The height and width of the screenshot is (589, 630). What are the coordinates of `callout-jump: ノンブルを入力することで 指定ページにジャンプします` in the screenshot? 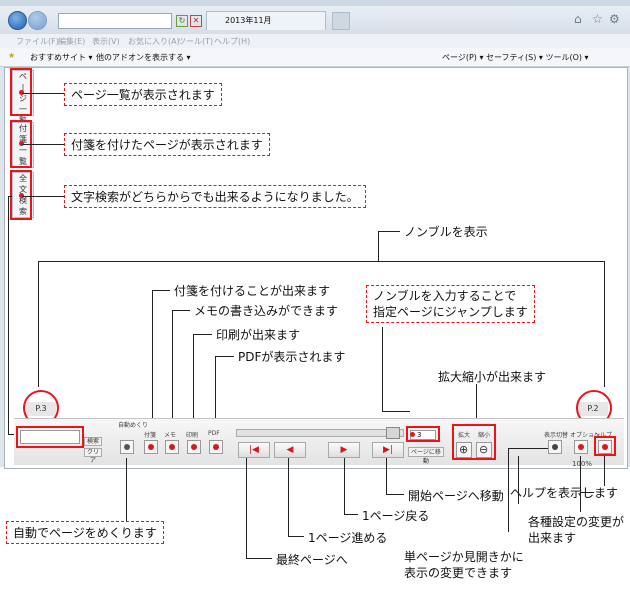 It's located at (450, 304).